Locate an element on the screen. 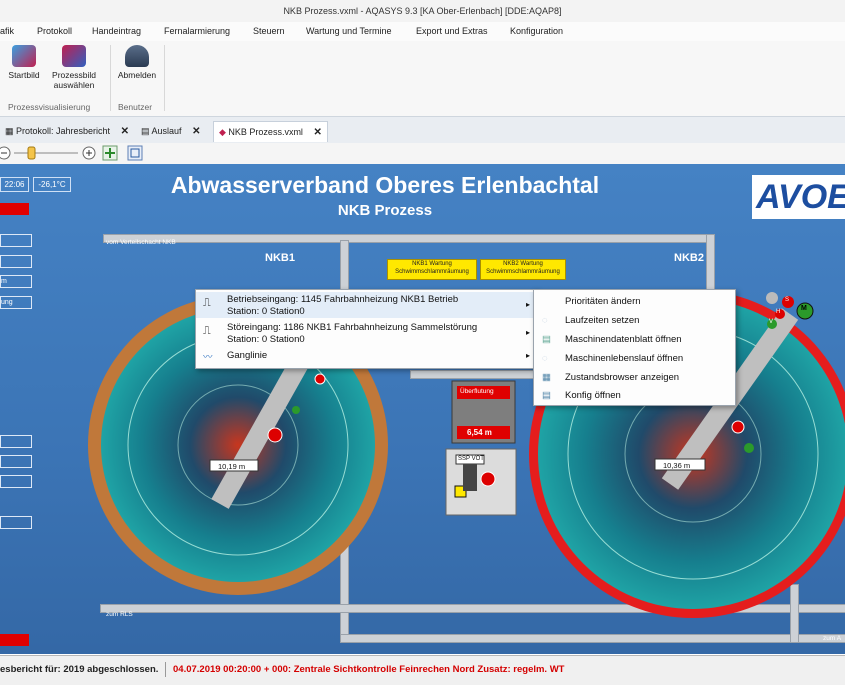 This screenshot has height=685, width=845. tab-label: Protokoll: Jahresbericht is located at coordinates (63, 131).